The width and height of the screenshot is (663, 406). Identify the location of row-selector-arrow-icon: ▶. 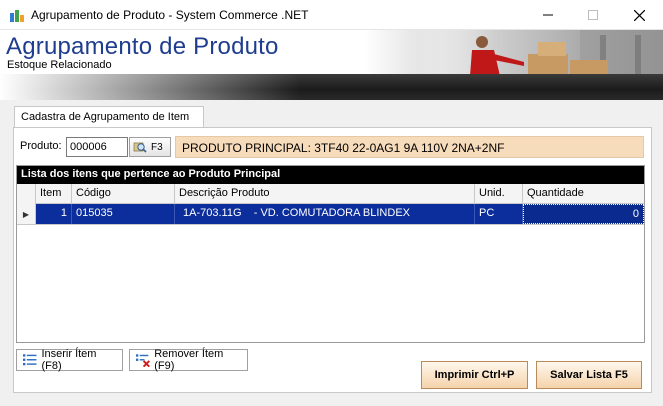
(26, 214).